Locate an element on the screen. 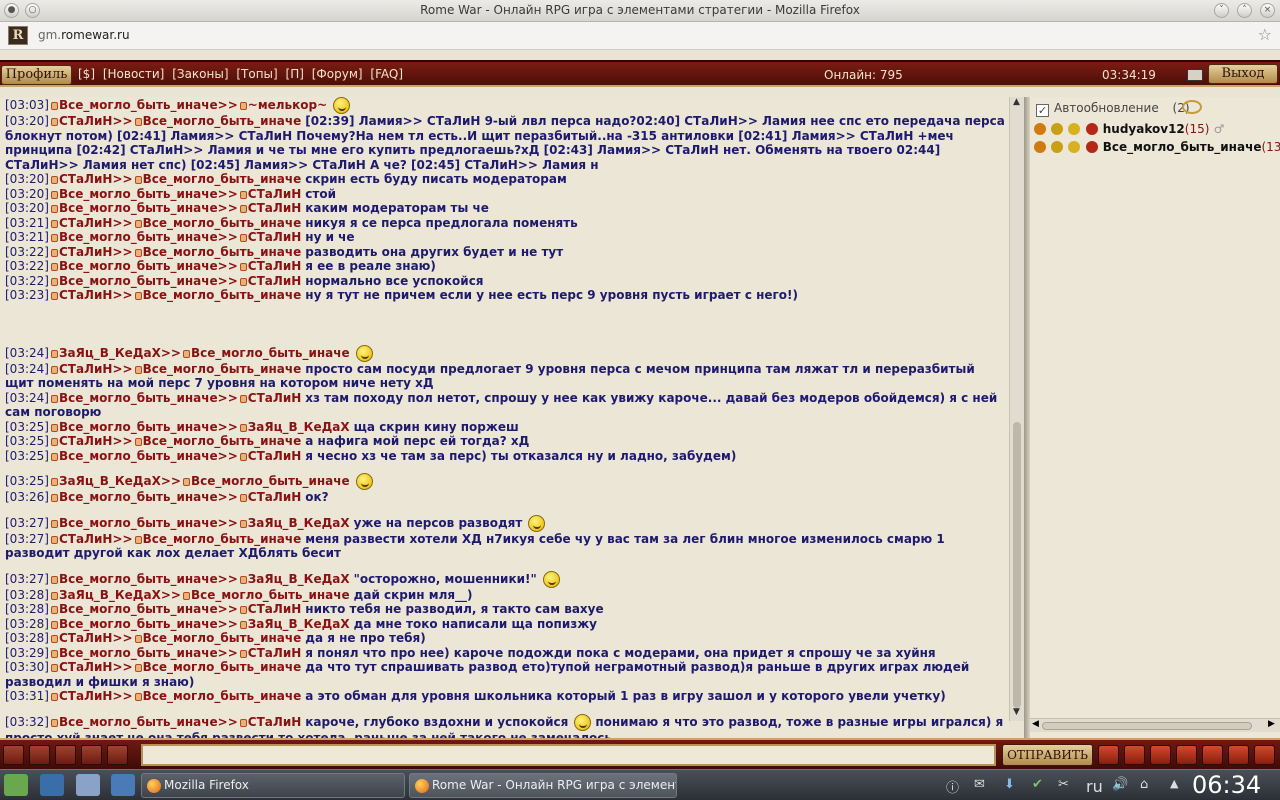 This screenshot has height=800, width=1280. scroll-up-icon: ▲ is located at coordinates (1016, 102).